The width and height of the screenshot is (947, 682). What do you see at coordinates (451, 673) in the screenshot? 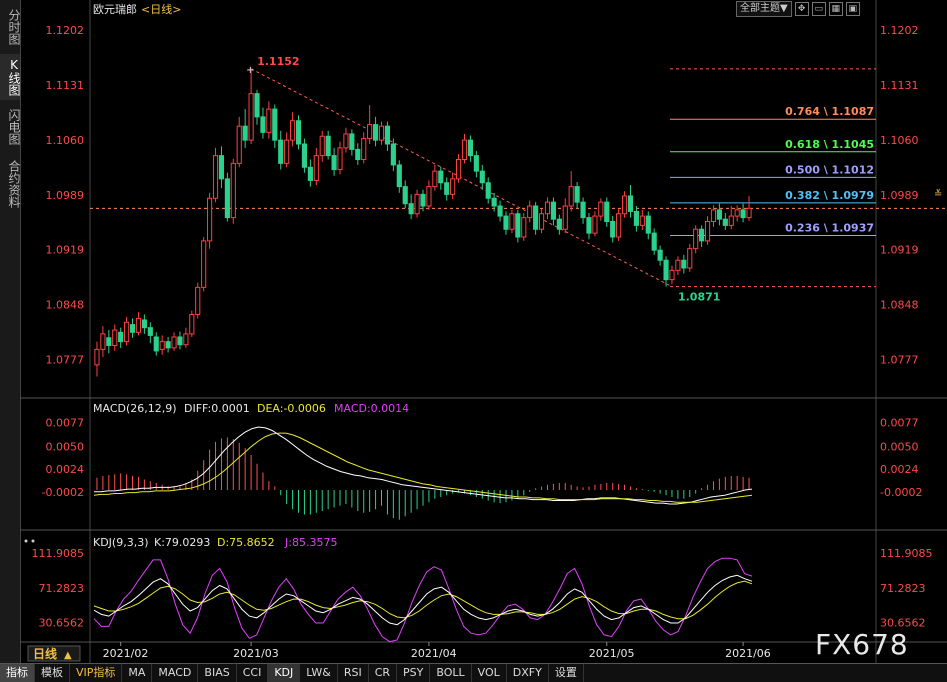
I see `indicator-tab-boll: BOLL` at bounding box center [451, 673].